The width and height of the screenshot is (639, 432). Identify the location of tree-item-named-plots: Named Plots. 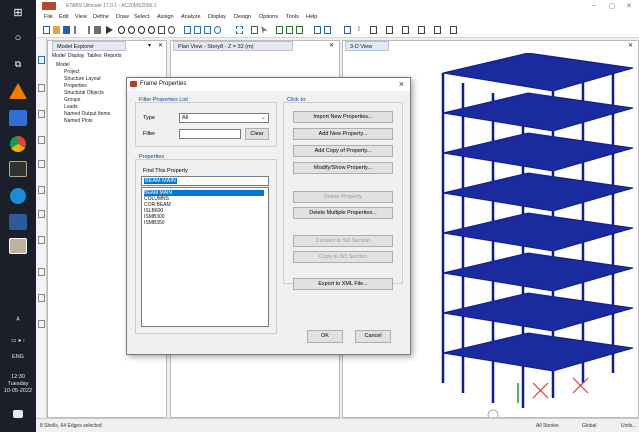
(78, 121).